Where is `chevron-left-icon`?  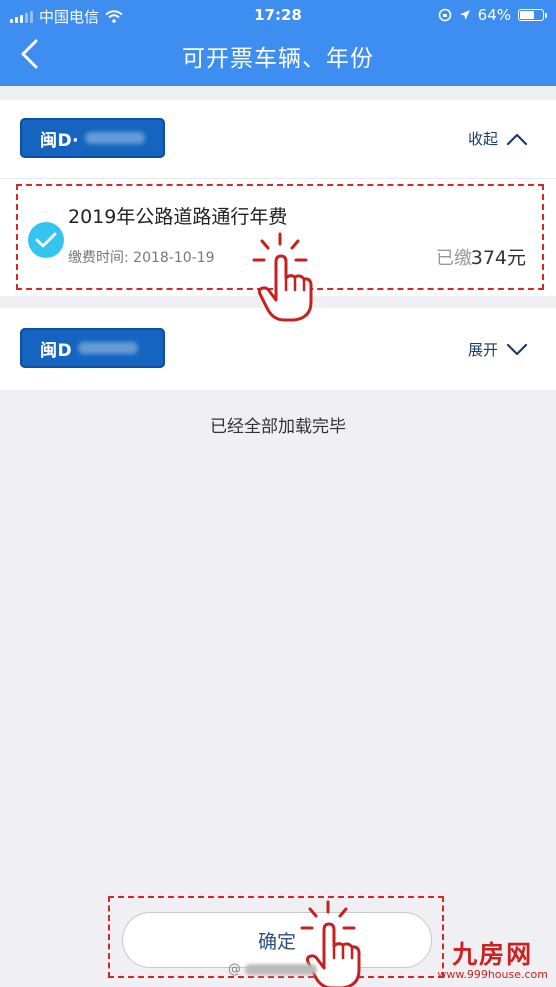
chevron-left-icon is located at coordinates (29, 54).